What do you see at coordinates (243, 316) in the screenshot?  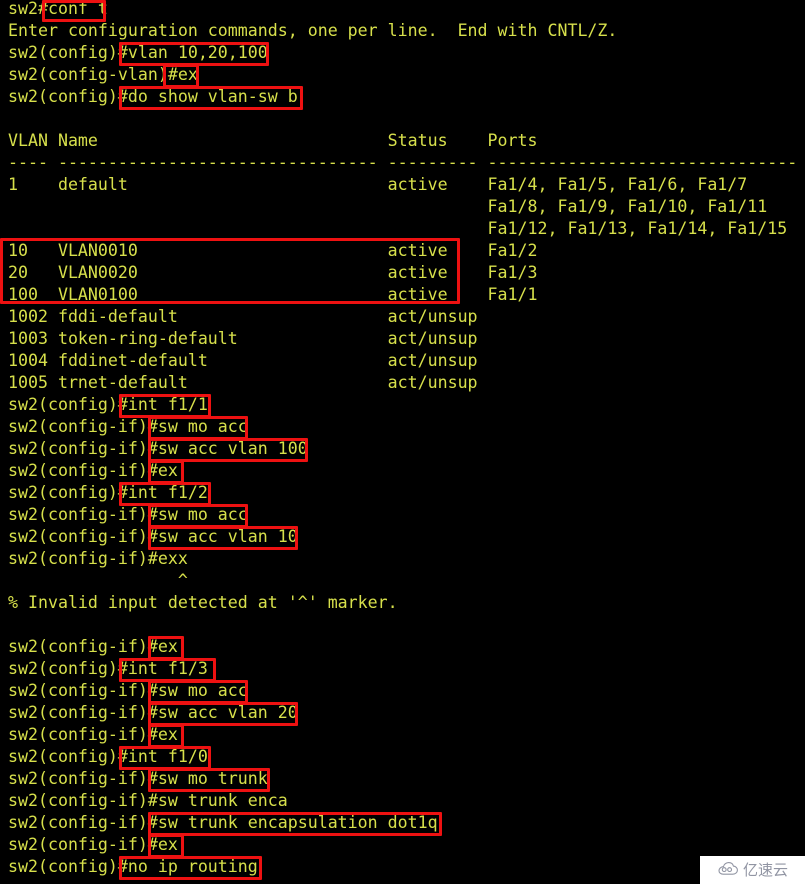 I see `terminal-line: 1002 fddi-default act/unsup` at bounding box center [243, 316].